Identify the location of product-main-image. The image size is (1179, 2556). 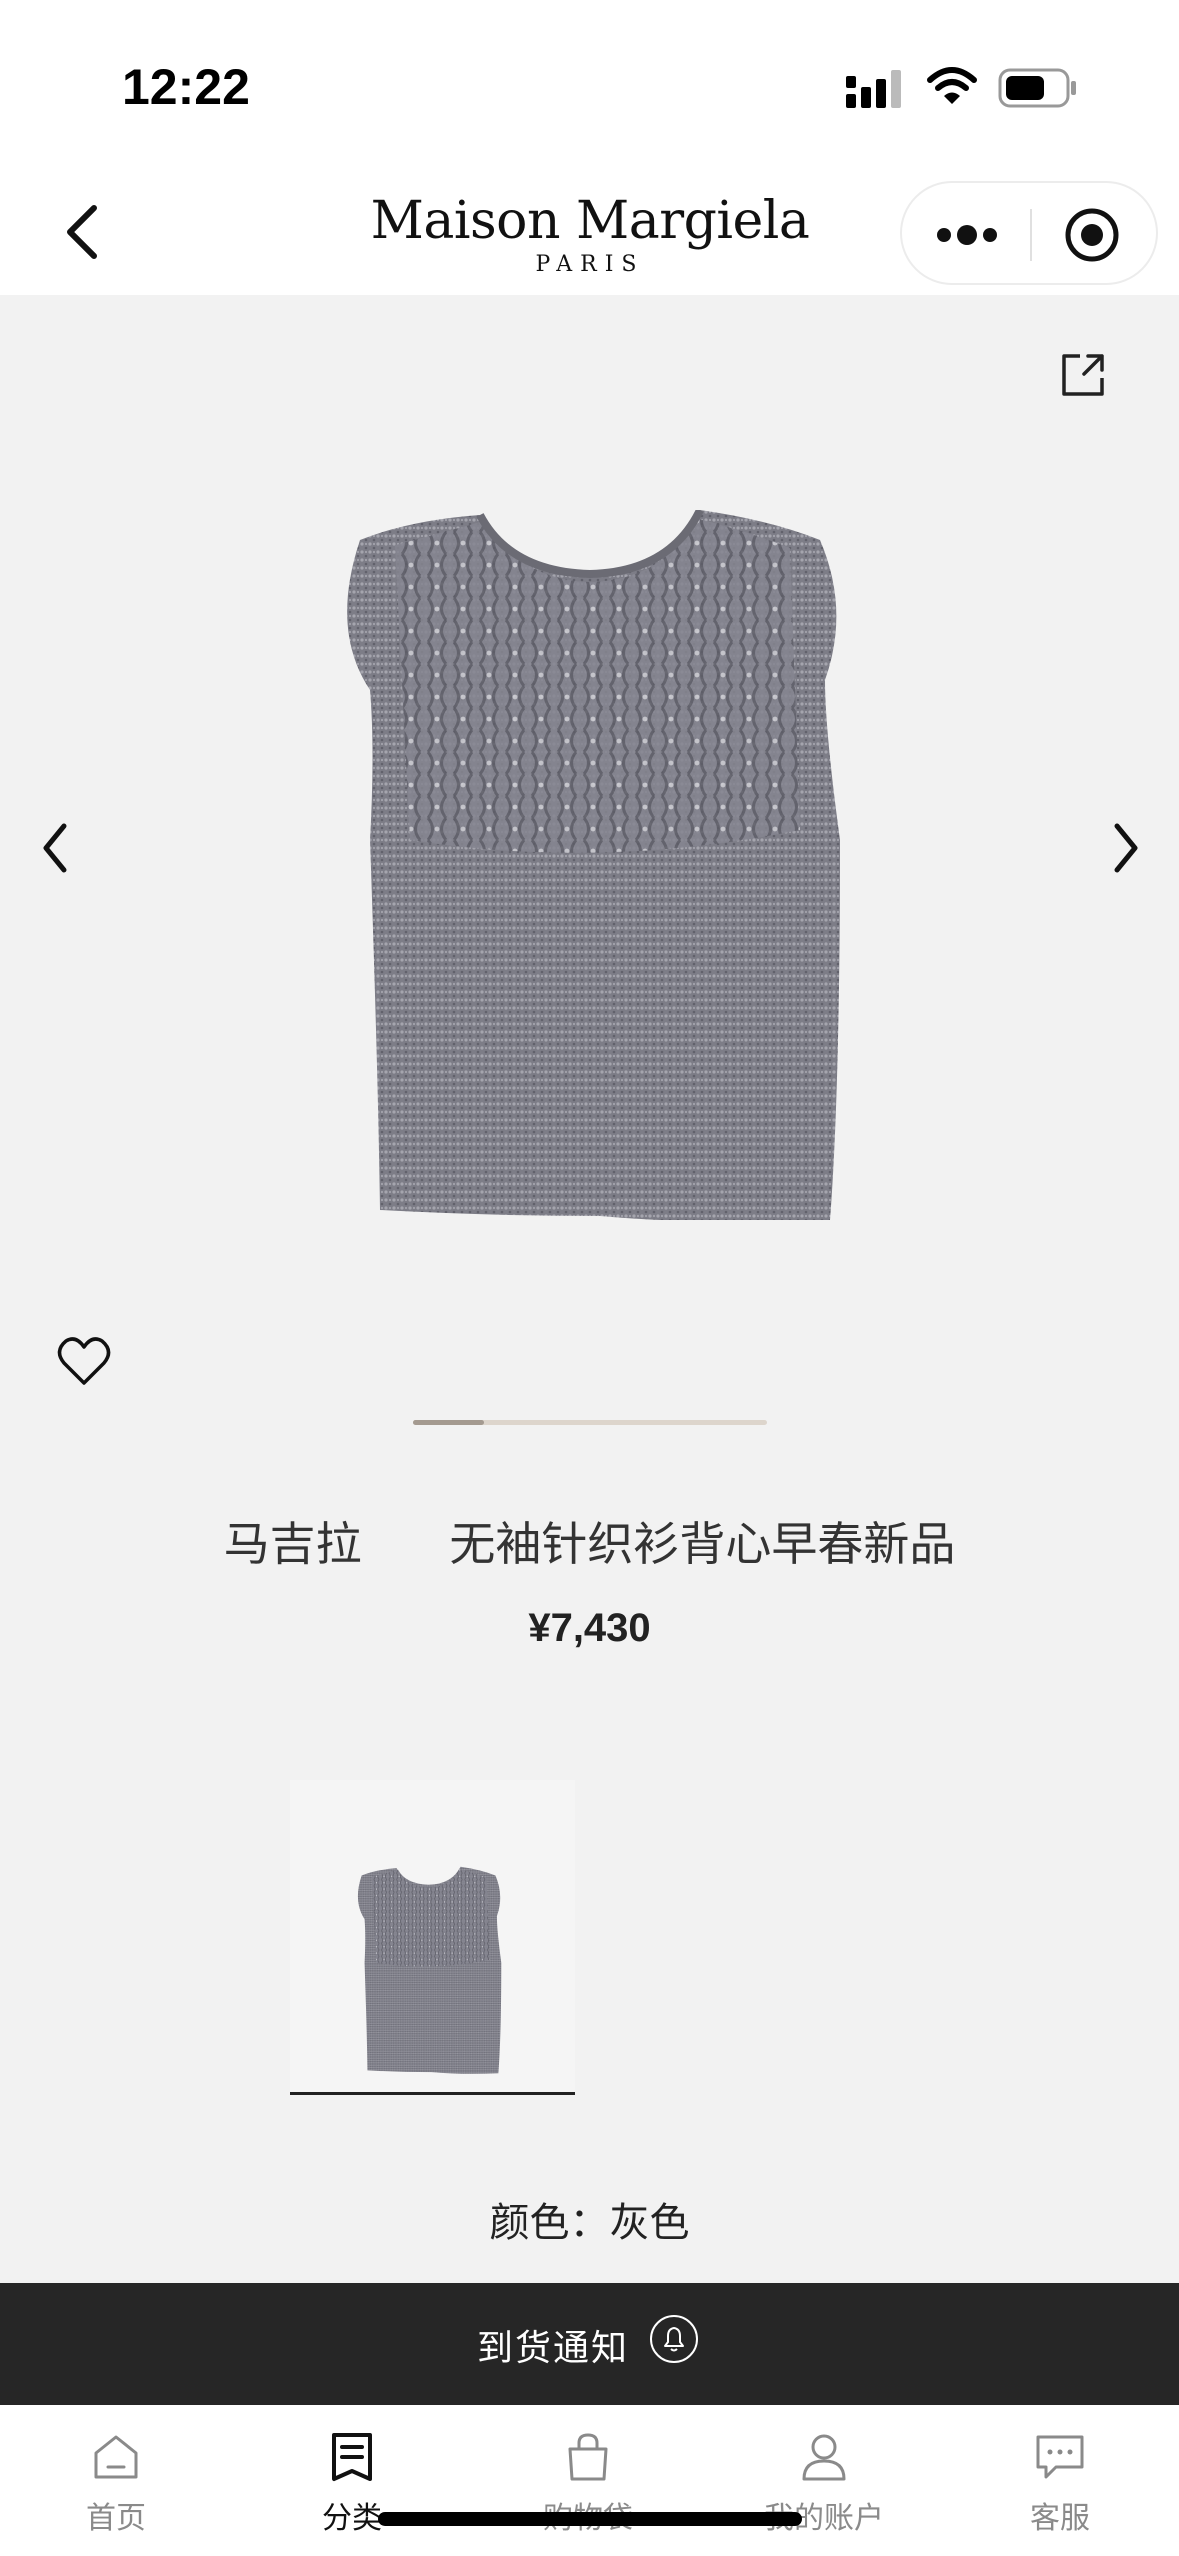
(593, 865).